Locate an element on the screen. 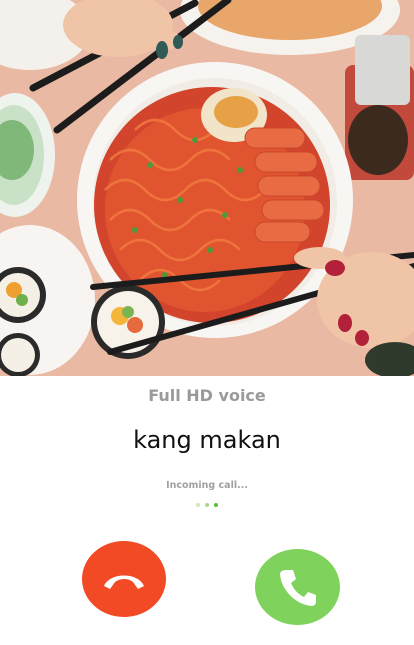  answer-call-button is located at coordinates (297, 587).